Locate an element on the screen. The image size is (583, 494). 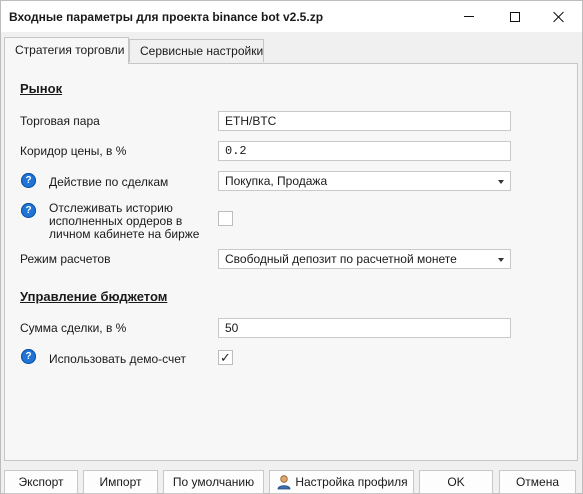
trade-action-value: Покупка, Продажа is located at coordinates (276, 181).